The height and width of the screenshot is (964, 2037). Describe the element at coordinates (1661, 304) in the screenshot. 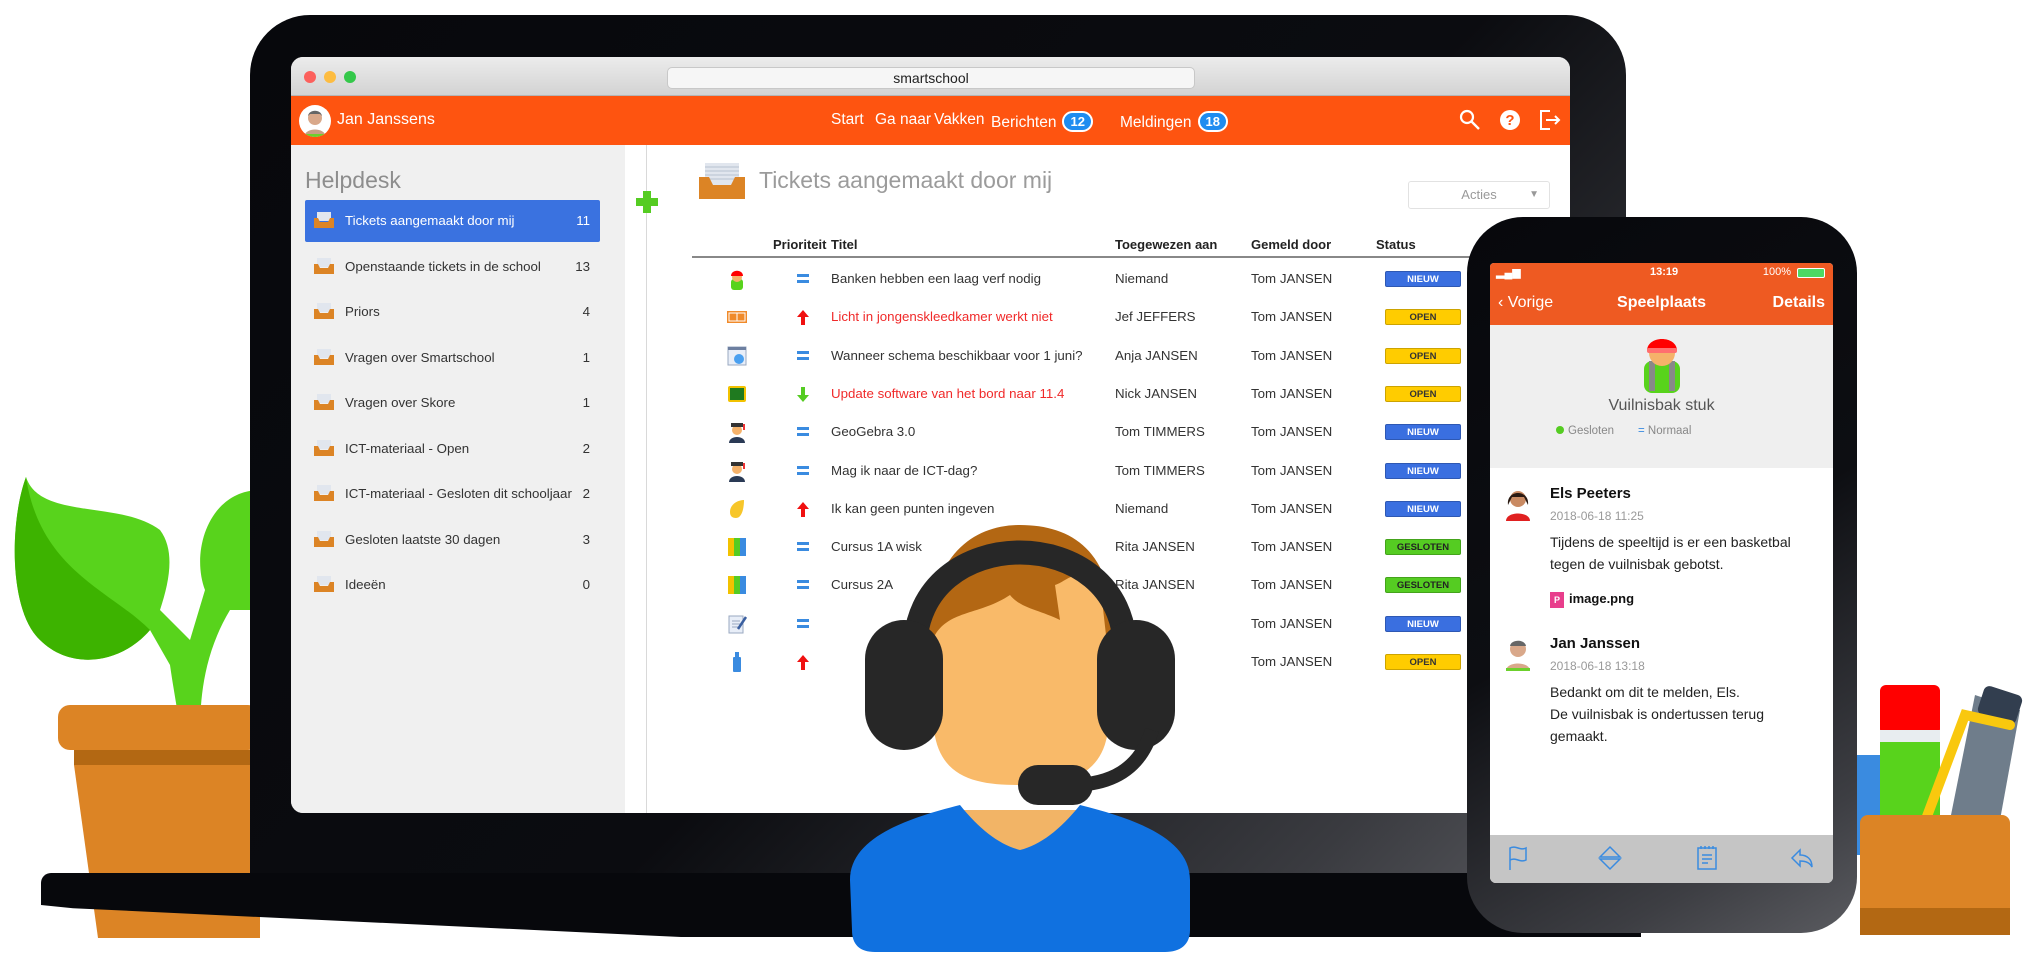

I see `phone-nav-bar: ‹ Vorige Speelplaats Details` at that location.